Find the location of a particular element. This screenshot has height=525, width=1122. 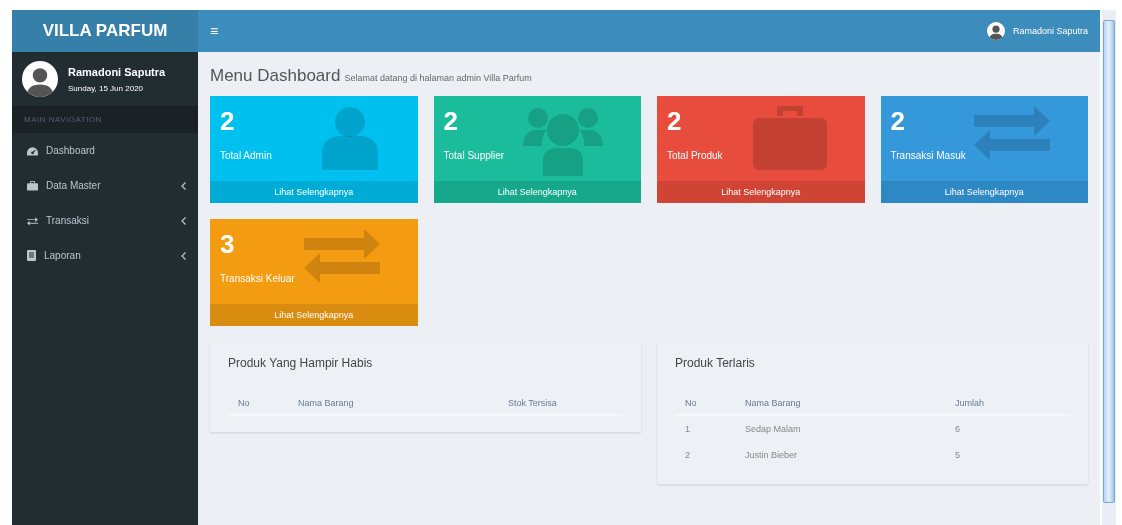

table-cell: 1 is located at coordinates (705, 428).